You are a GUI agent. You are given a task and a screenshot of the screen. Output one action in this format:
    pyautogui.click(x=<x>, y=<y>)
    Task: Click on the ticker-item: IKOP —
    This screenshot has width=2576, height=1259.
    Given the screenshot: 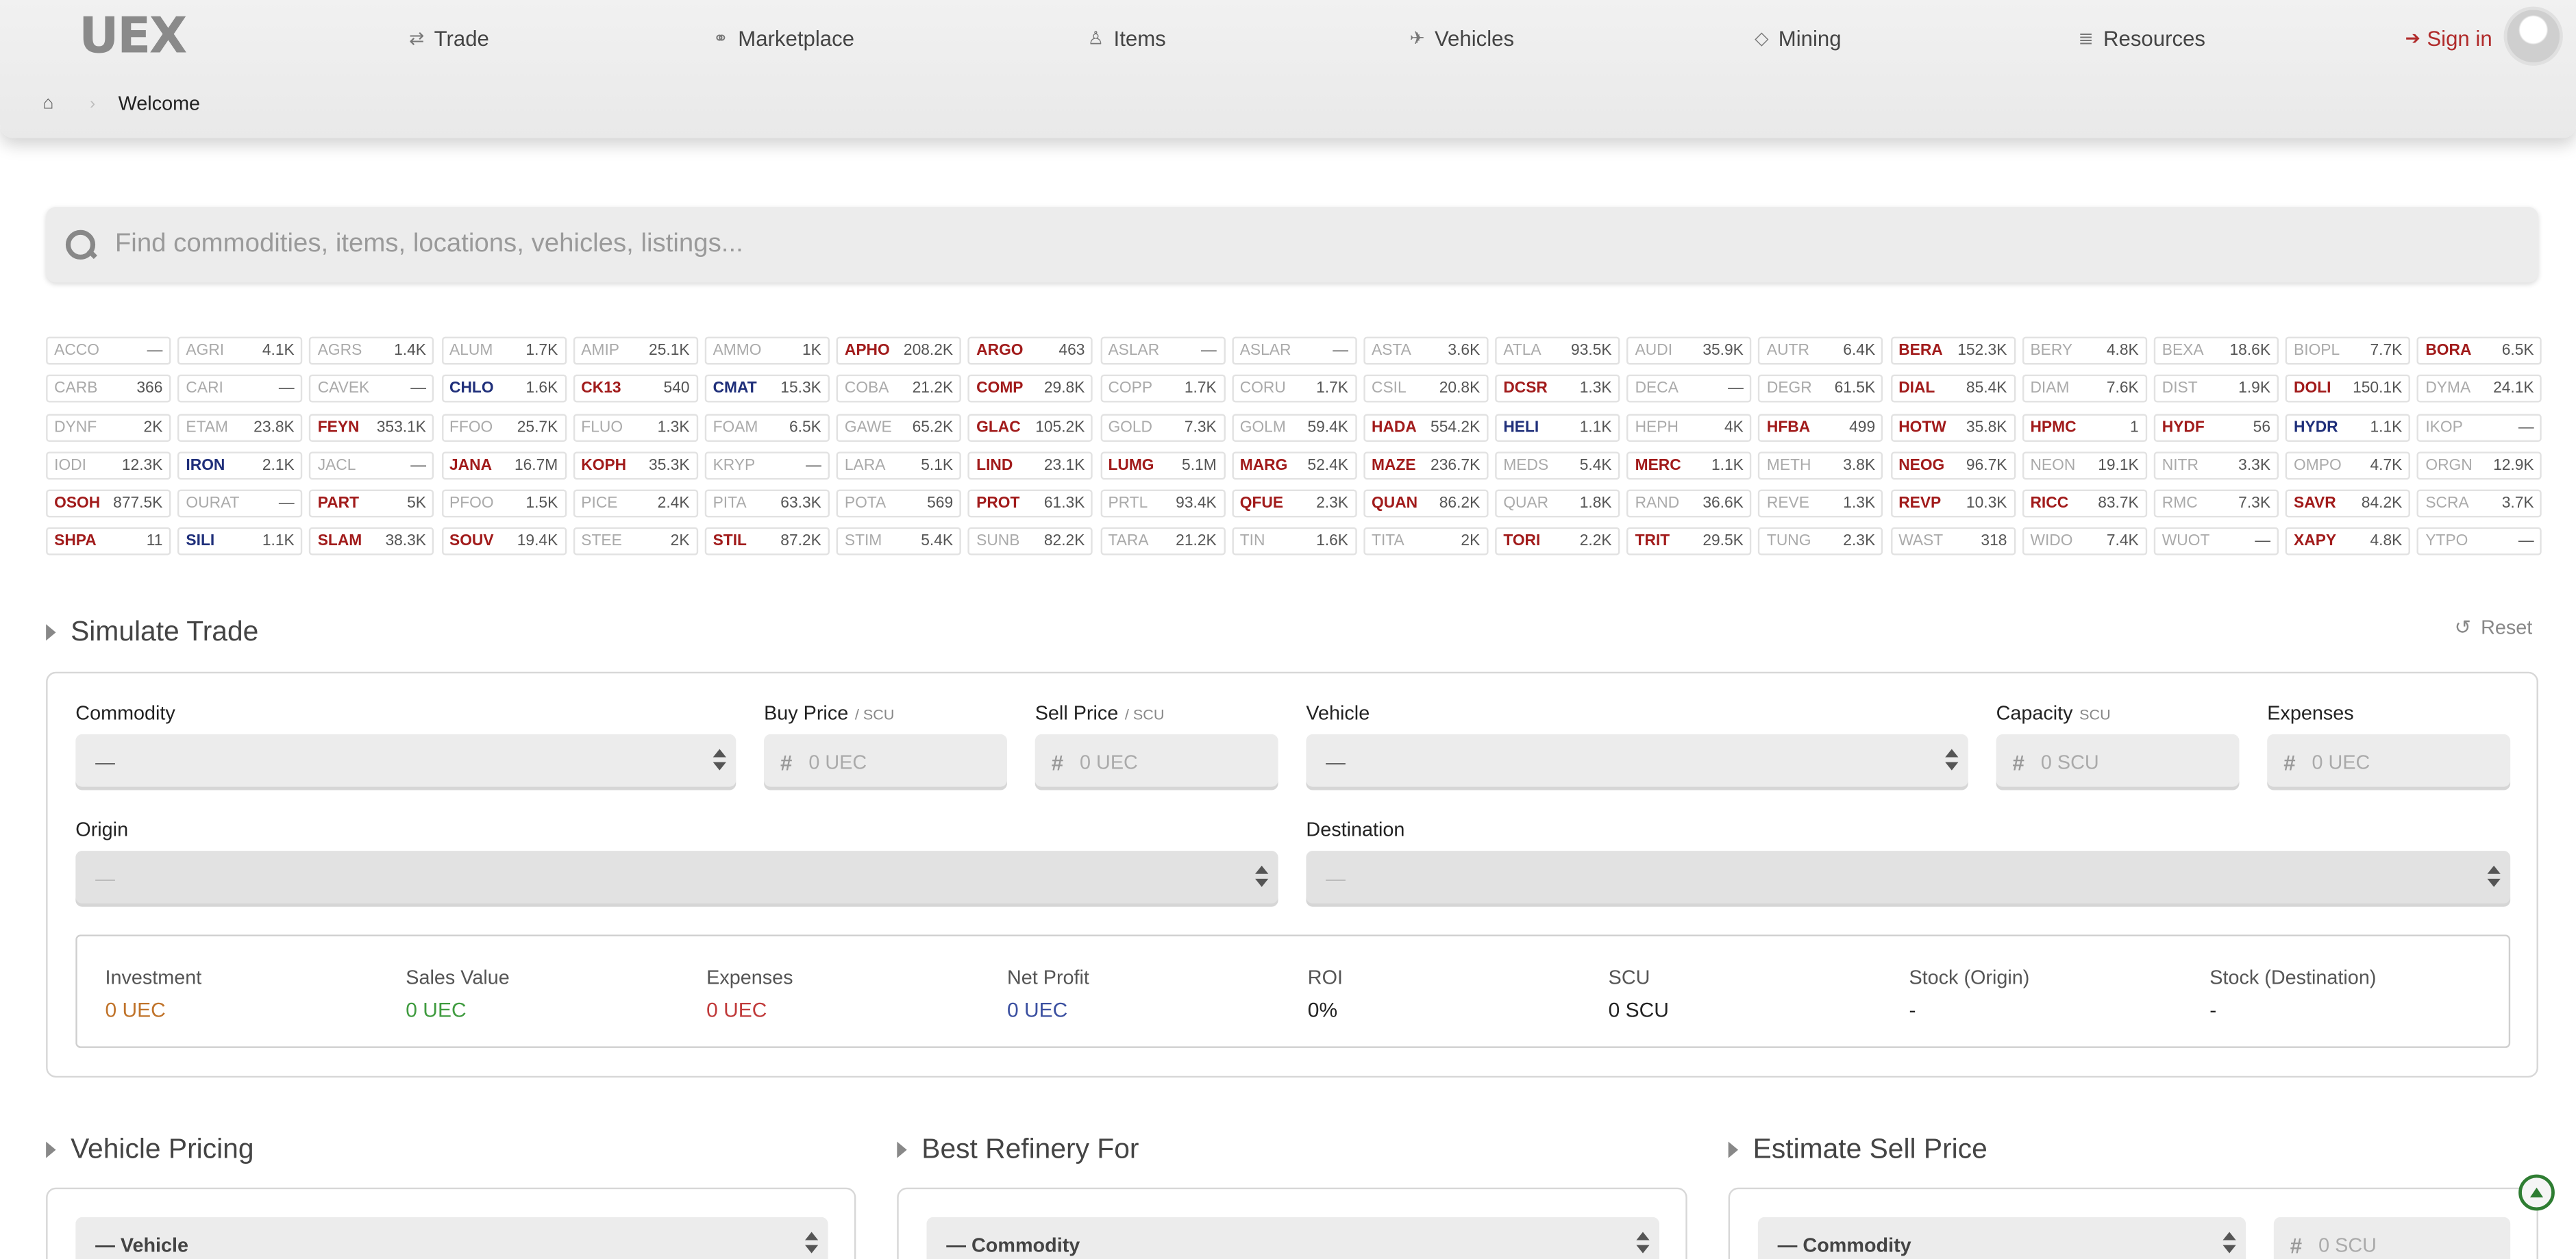 What is the action you would take?
    pyautogui.click(x=2479, y=427)
    